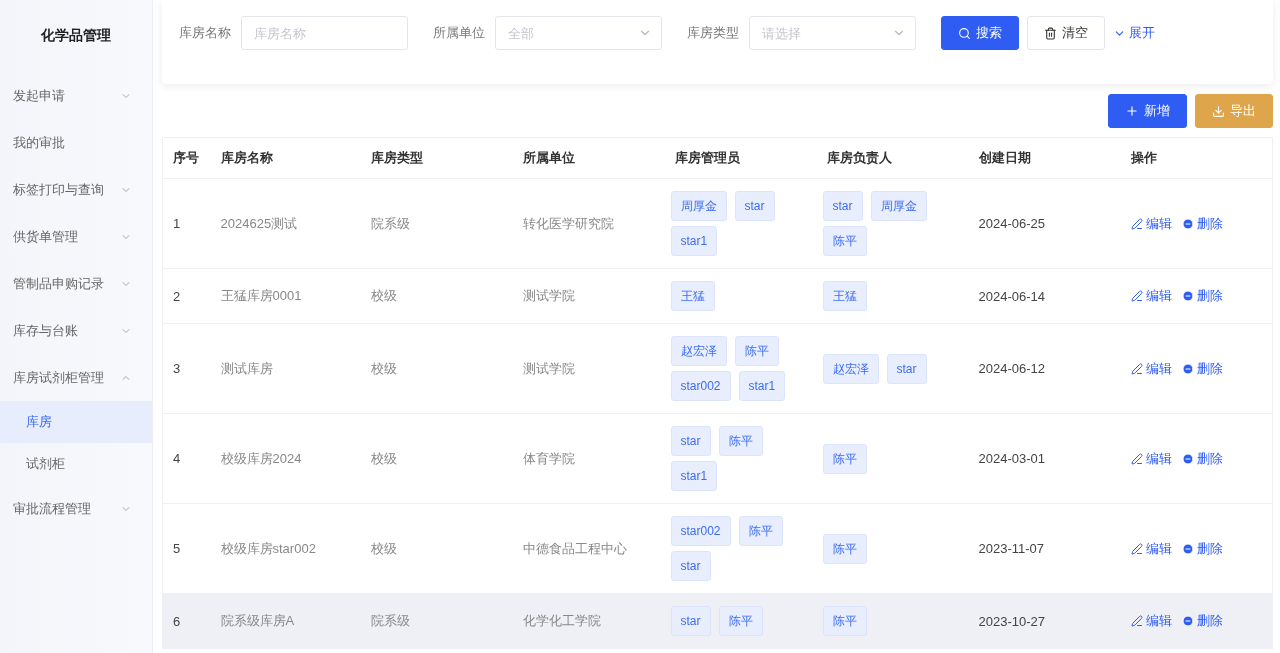 The width and height of the screenshot is (1280, 653). I want to click on column-header: 库房管理员, so click(740, 158).